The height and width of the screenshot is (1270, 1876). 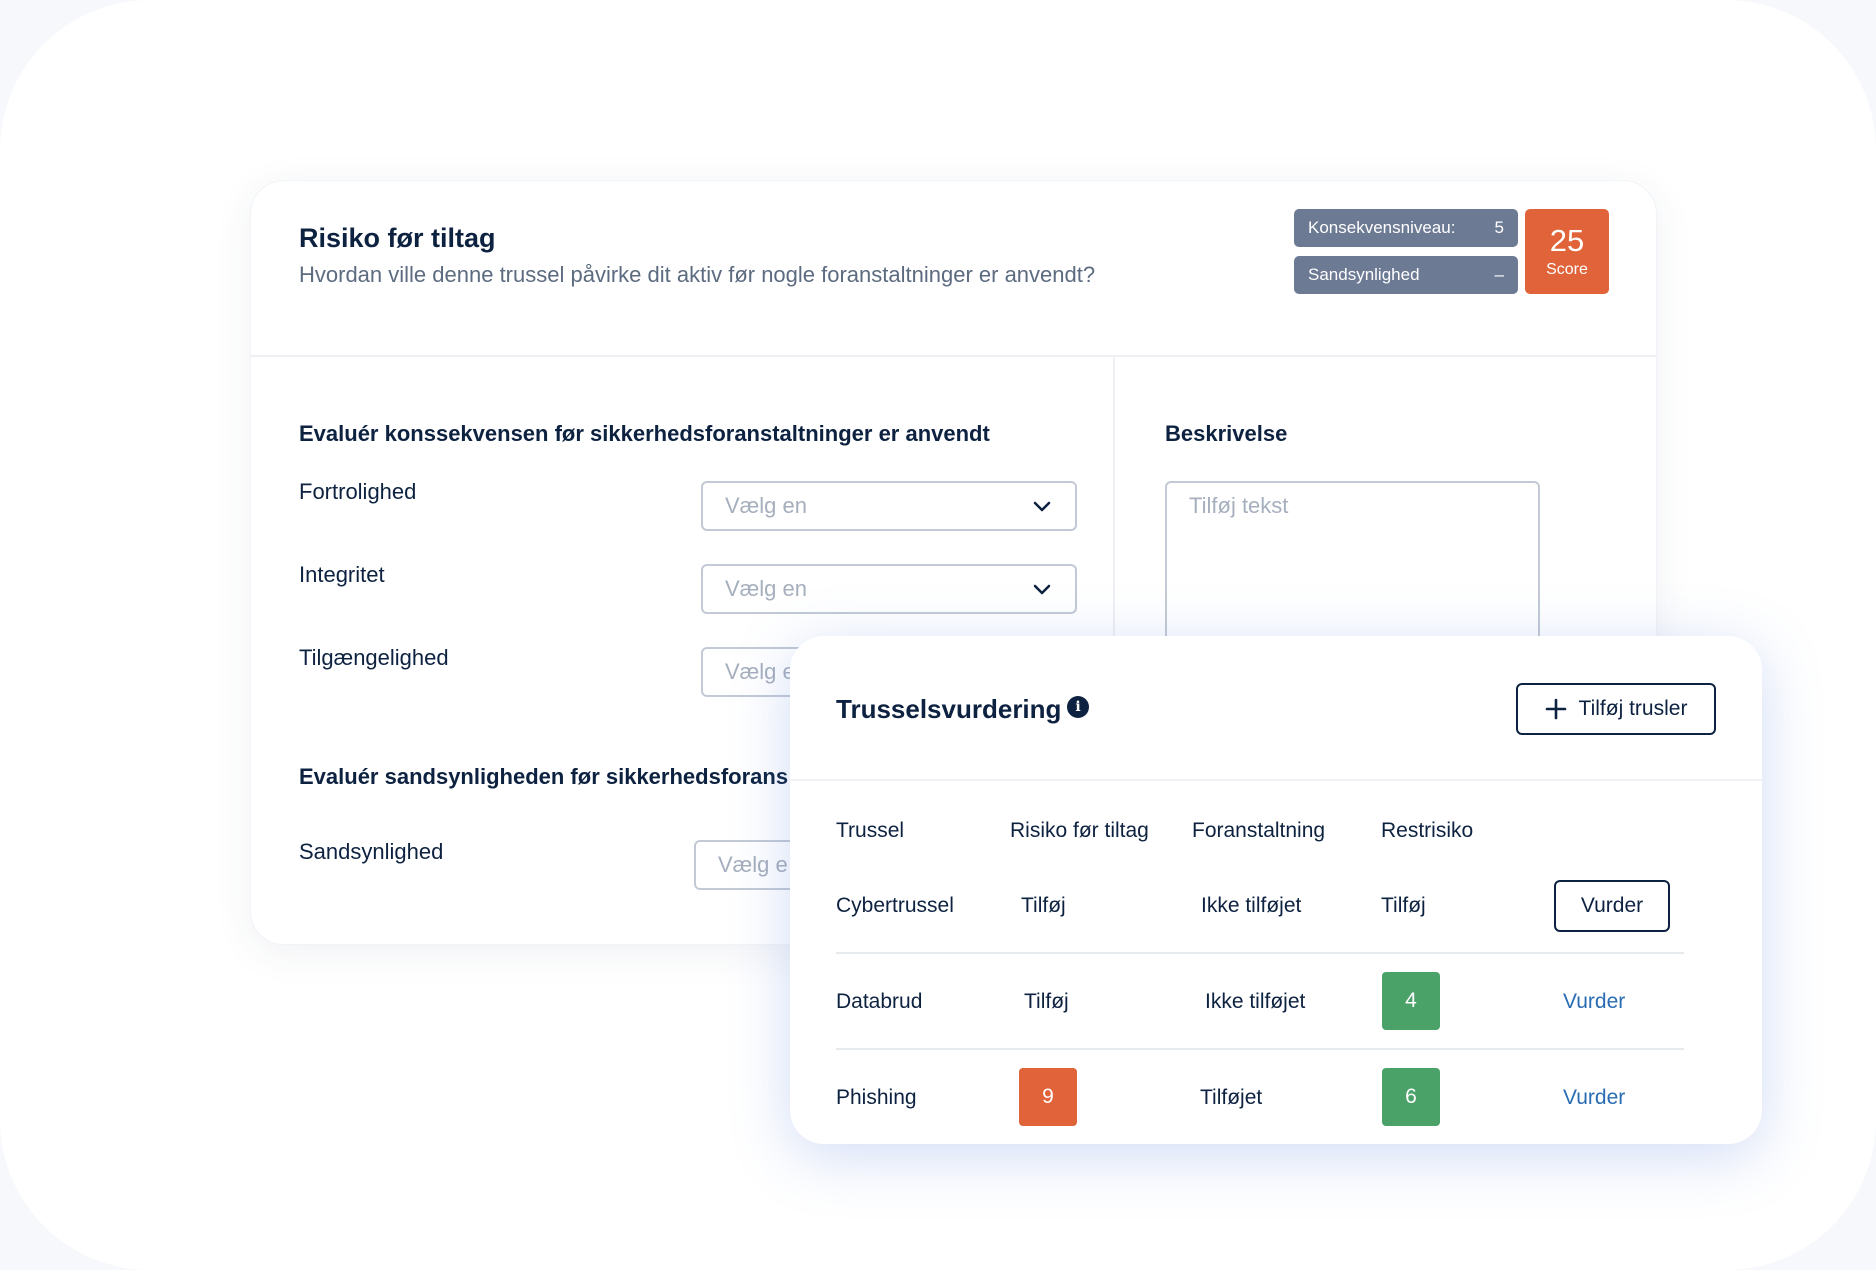 What do you see at coordinates (1079, 830) in the screenshot?
I see `col-header-risiko: Risiko før tiltag` at bounding box center [1079, 830].